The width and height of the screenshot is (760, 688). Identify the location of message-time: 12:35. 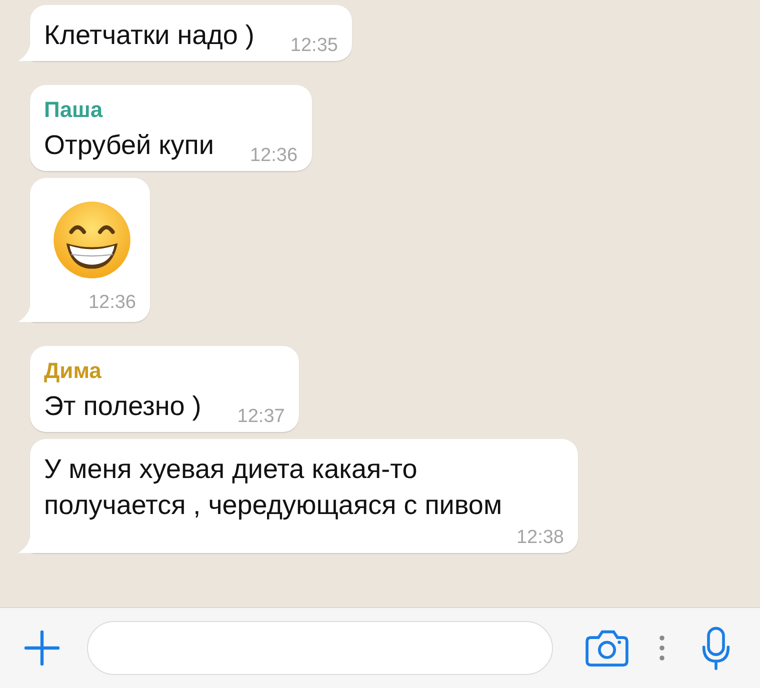
(313, 46).